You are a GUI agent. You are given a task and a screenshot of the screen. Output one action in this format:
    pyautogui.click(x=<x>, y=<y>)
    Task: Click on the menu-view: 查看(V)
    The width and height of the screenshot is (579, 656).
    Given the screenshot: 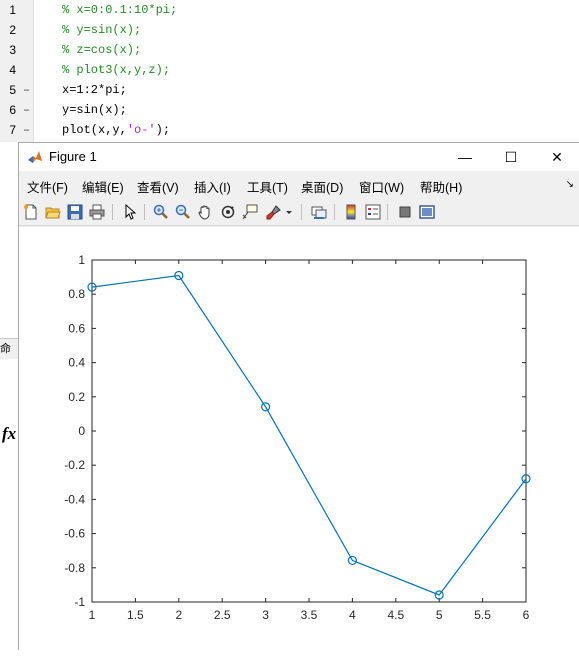 What is the action you would take?
    pyautogui.click(x=158, y=186)
    